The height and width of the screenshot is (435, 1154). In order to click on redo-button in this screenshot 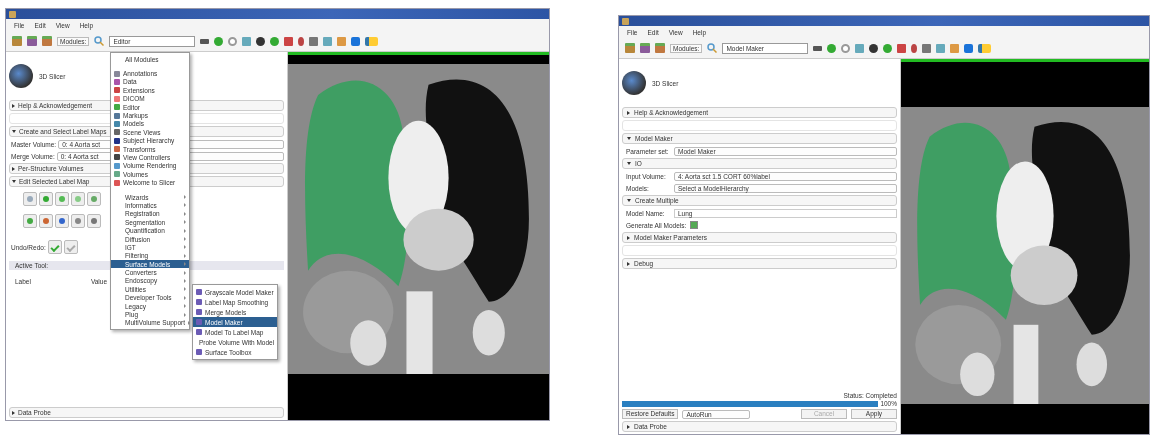, I will do `click(70, 247)`.